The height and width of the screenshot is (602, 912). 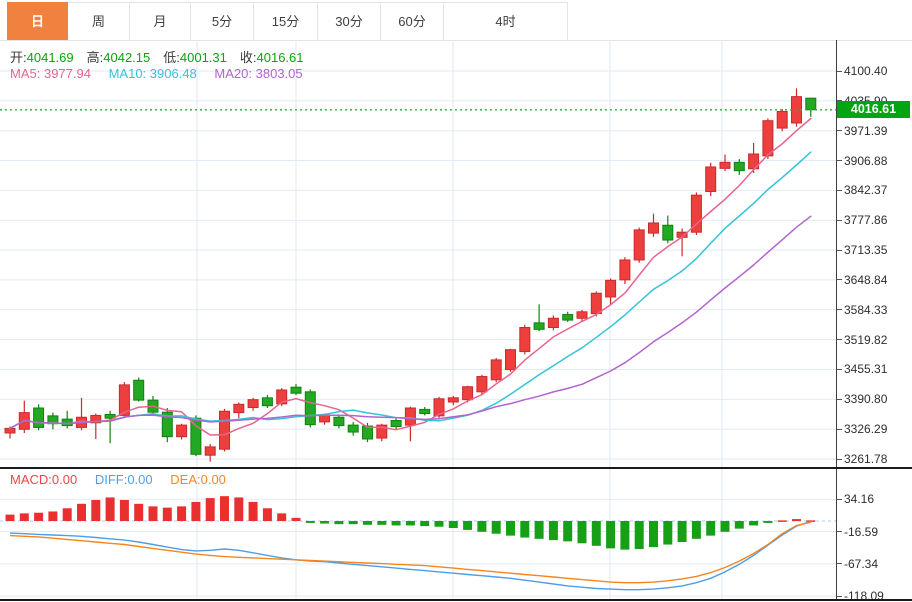 I want to click on tab-5min: 5分, so click(x=222, y=21).